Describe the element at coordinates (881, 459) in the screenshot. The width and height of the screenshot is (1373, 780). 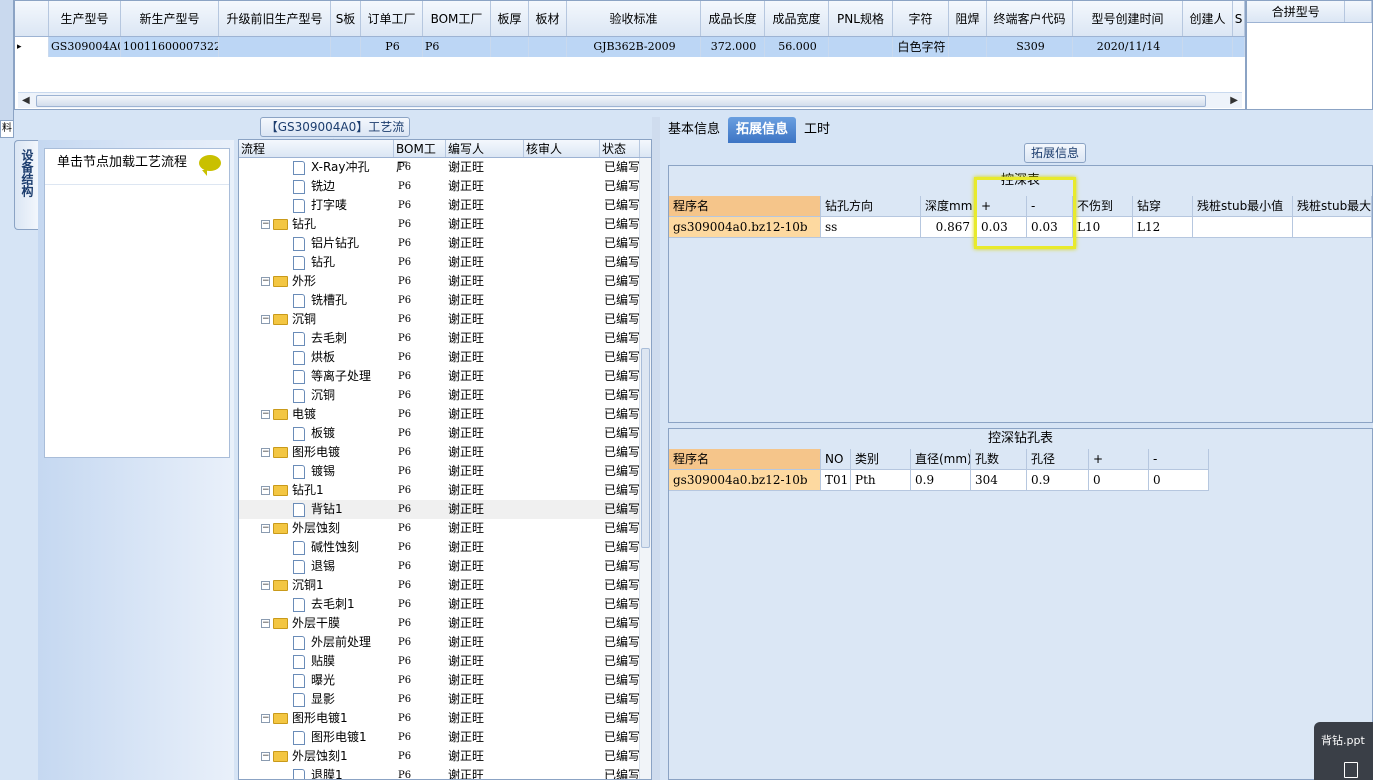
I see `col-header: 类别` at that location.